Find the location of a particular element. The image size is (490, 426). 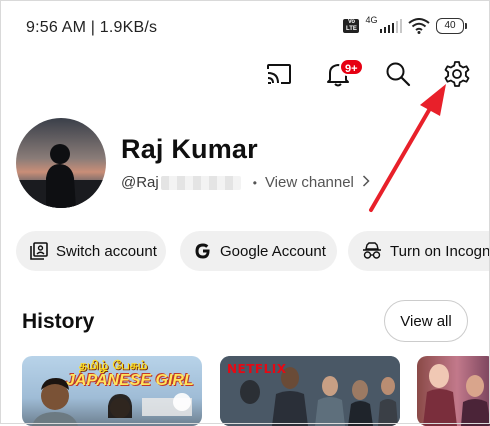

chevron-right-icon is located at coordinates (366, 182).